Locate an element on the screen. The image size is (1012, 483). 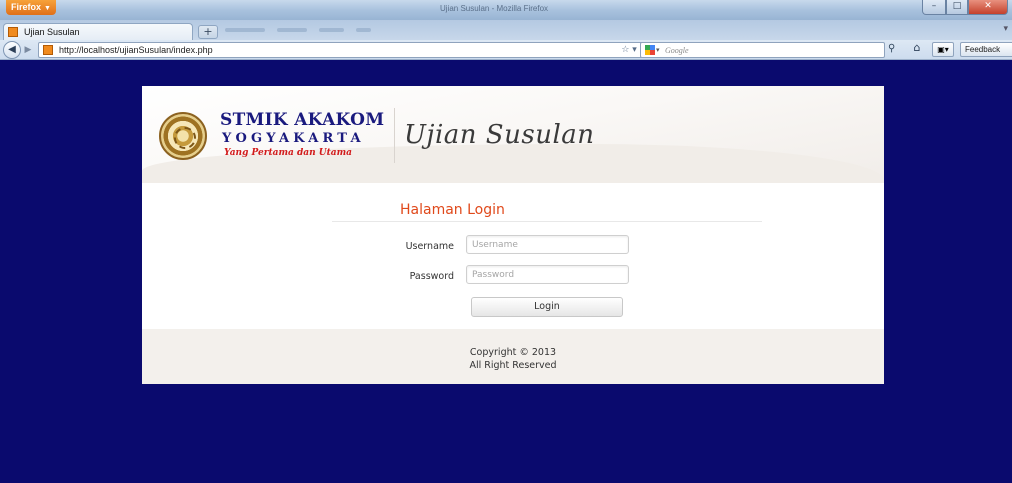
username-input is located at coordinates (547, 244).